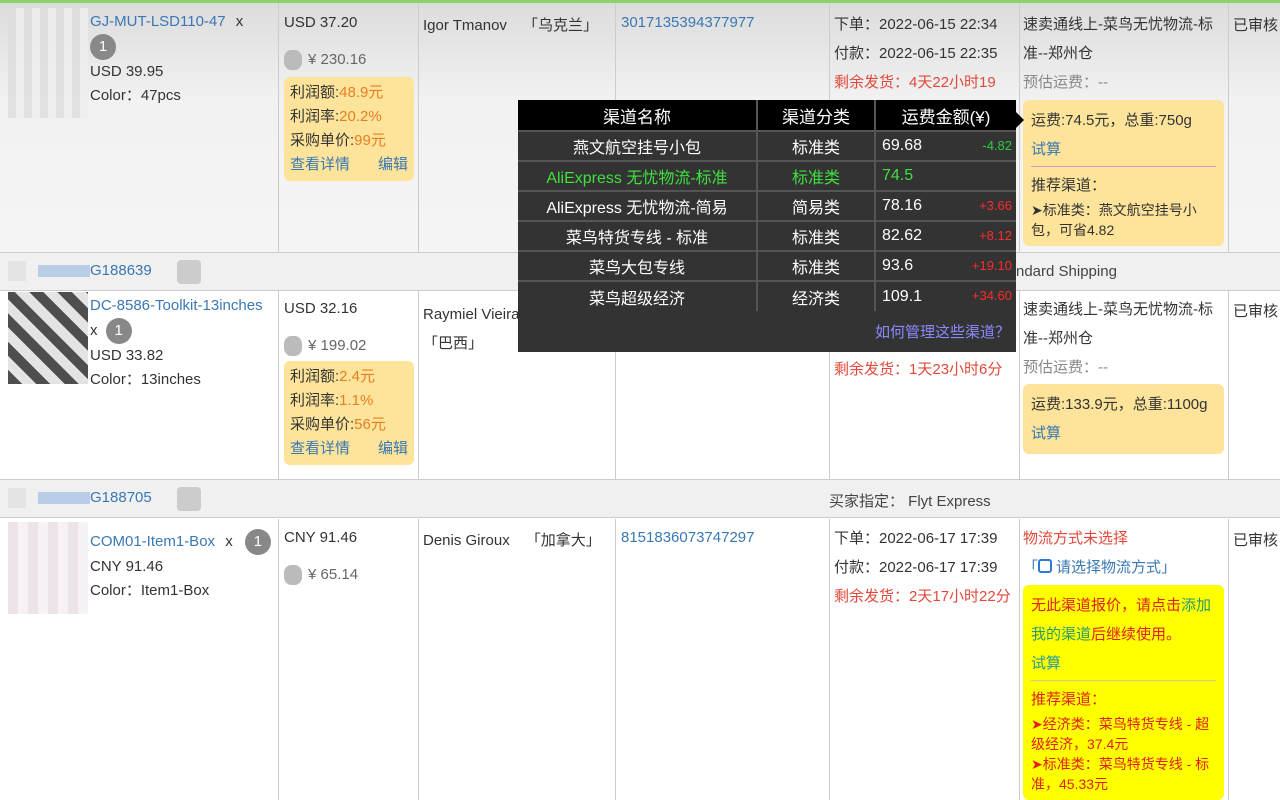  I want to click on order-number: G188639, so click(121, 270).